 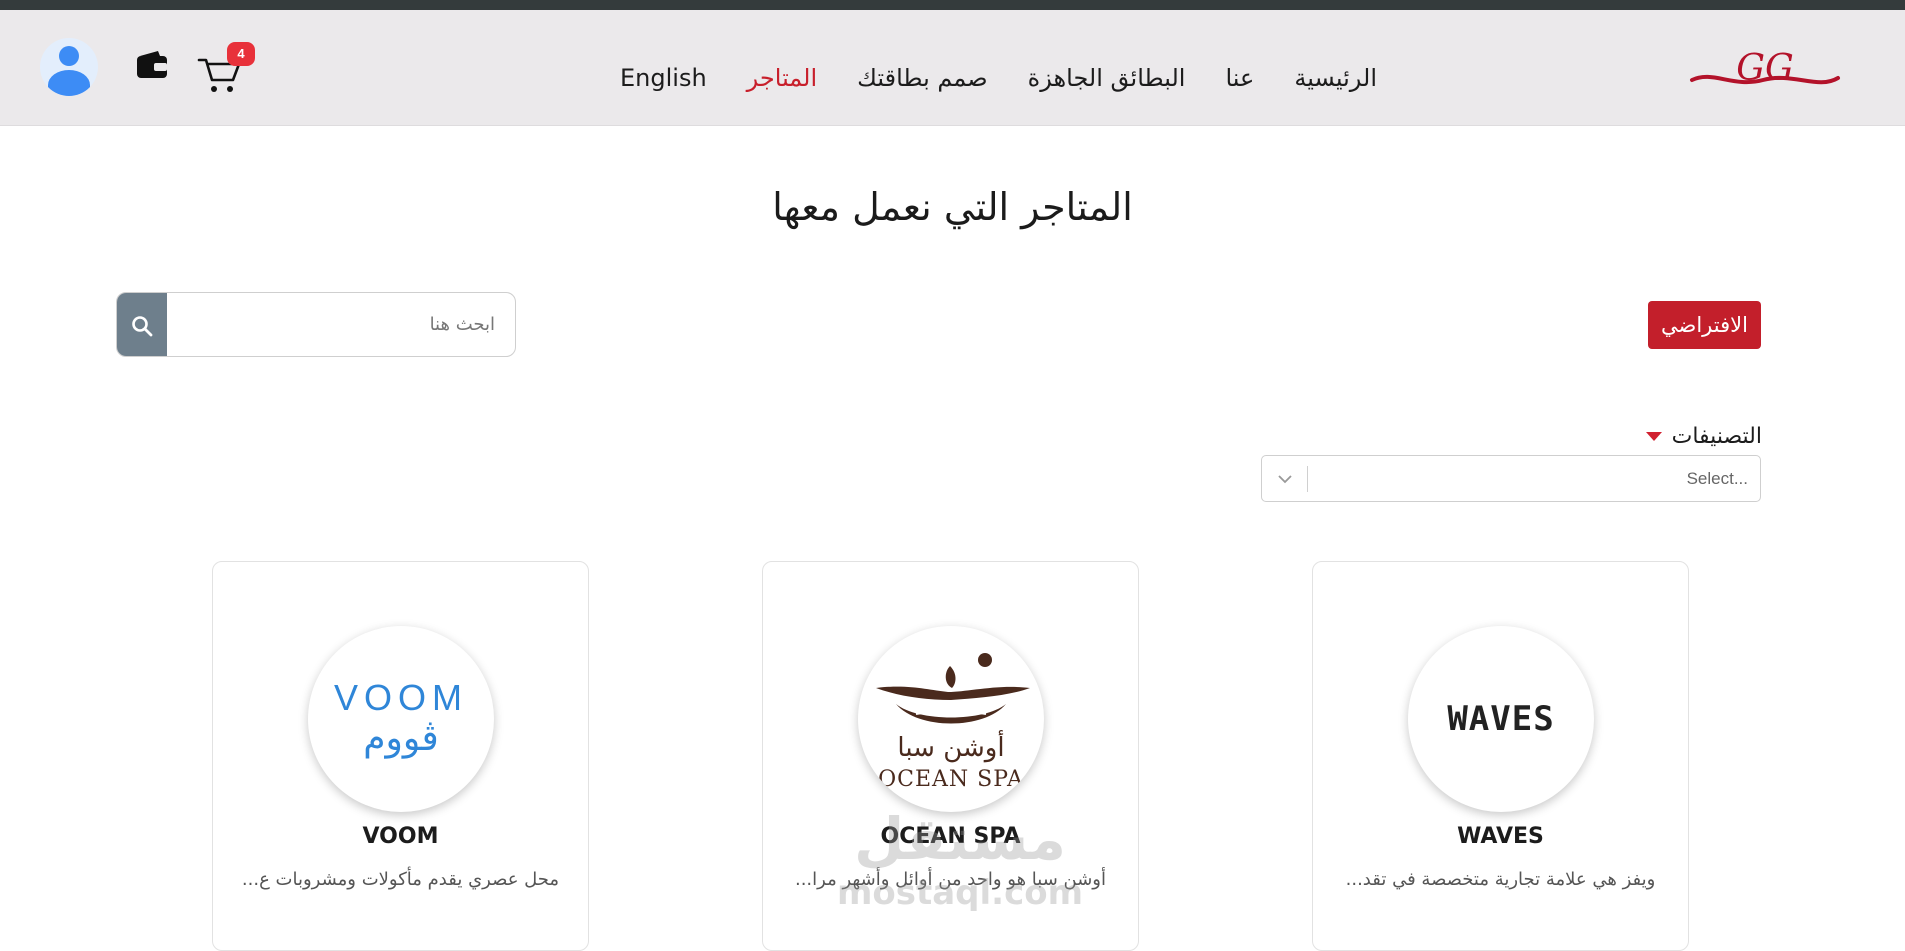 I want to click on site-logo: GG, so click(x=1765, y=75).